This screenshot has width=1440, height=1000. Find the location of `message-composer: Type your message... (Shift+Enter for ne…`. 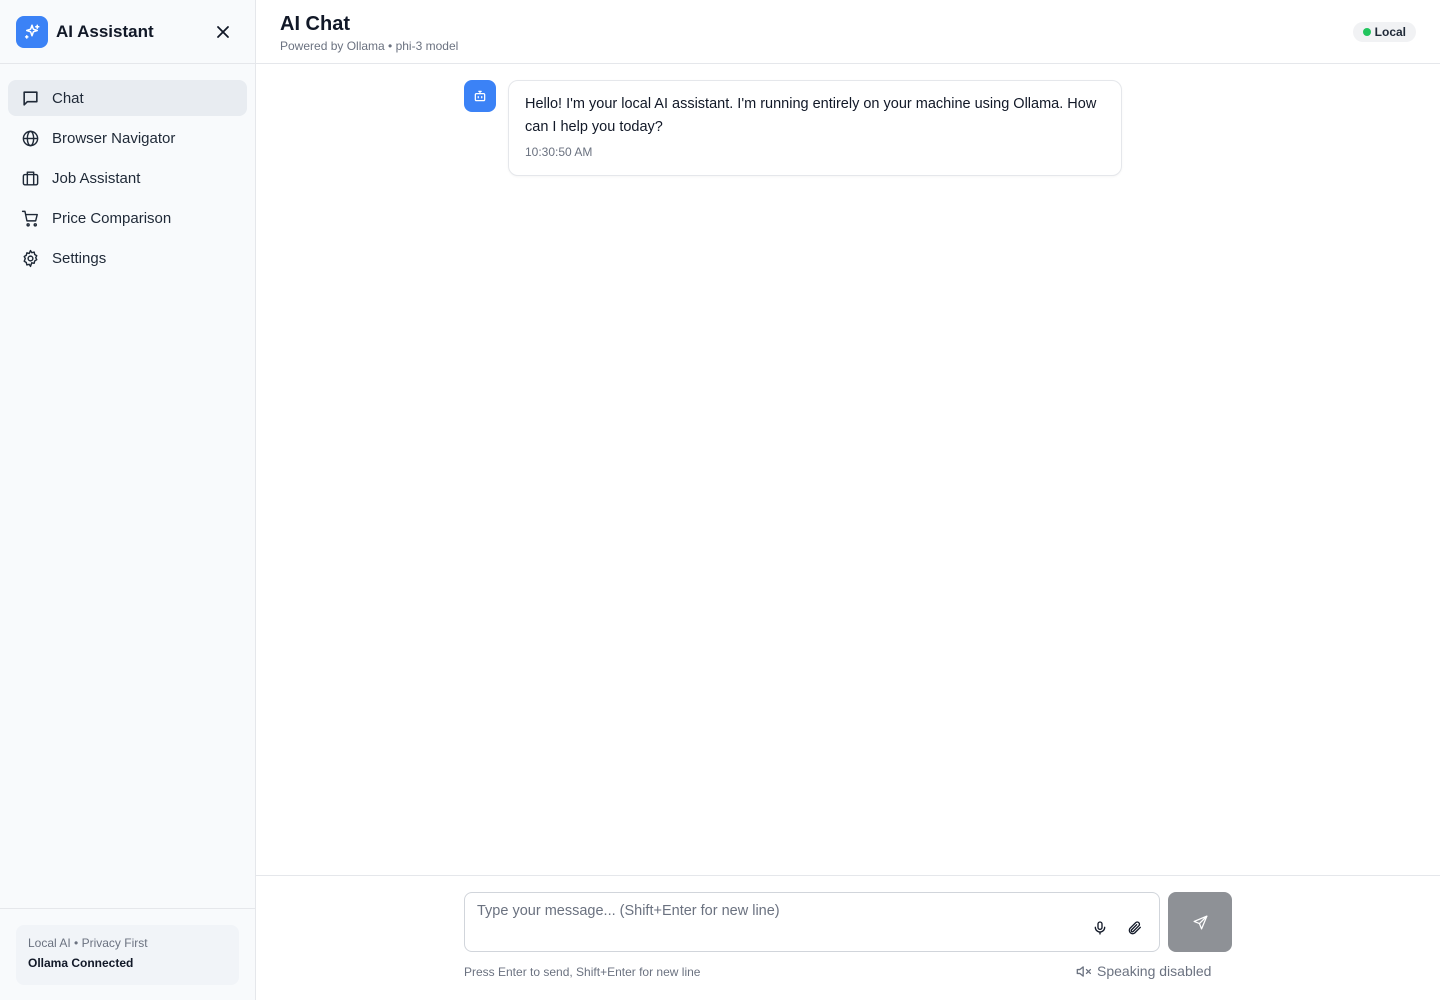

message-composer: Type your message... (Shift+Enter for ne… is located at coordinates (848, 937).